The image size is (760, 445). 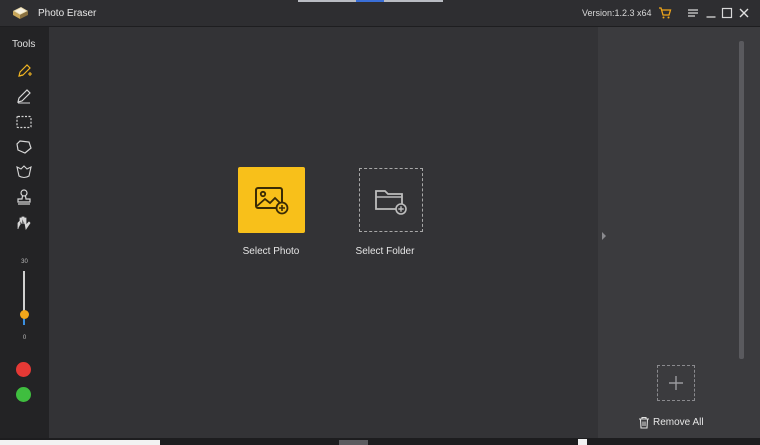 I want to click on trash-icon, so click(x=644, y=422).